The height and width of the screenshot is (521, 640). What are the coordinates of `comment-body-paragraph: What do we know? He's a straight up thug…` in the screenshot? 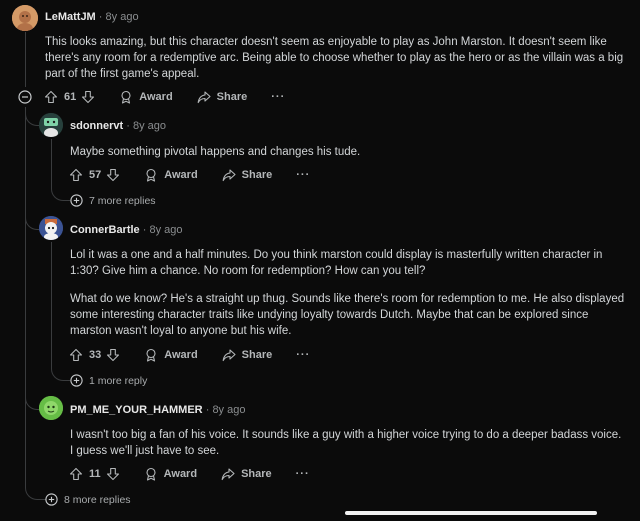 It's located at (347, 315).